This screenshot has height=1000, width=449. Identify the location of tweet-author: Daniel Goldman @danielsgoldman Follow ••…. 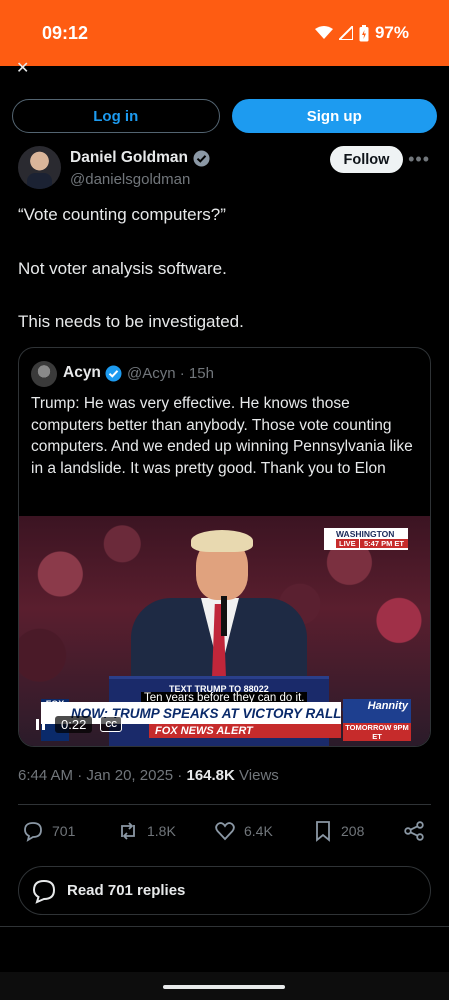
(225, 169).